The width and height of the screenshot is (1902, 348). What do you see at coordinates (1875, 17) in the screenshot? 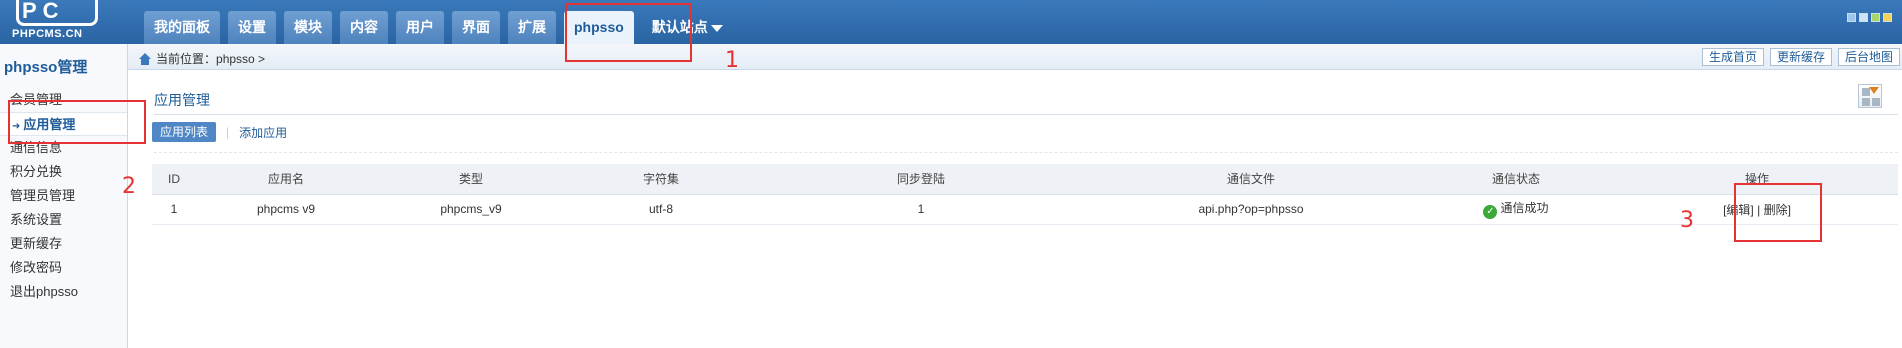
I see `theme-green-icon` at bounding box center [1875, 17].